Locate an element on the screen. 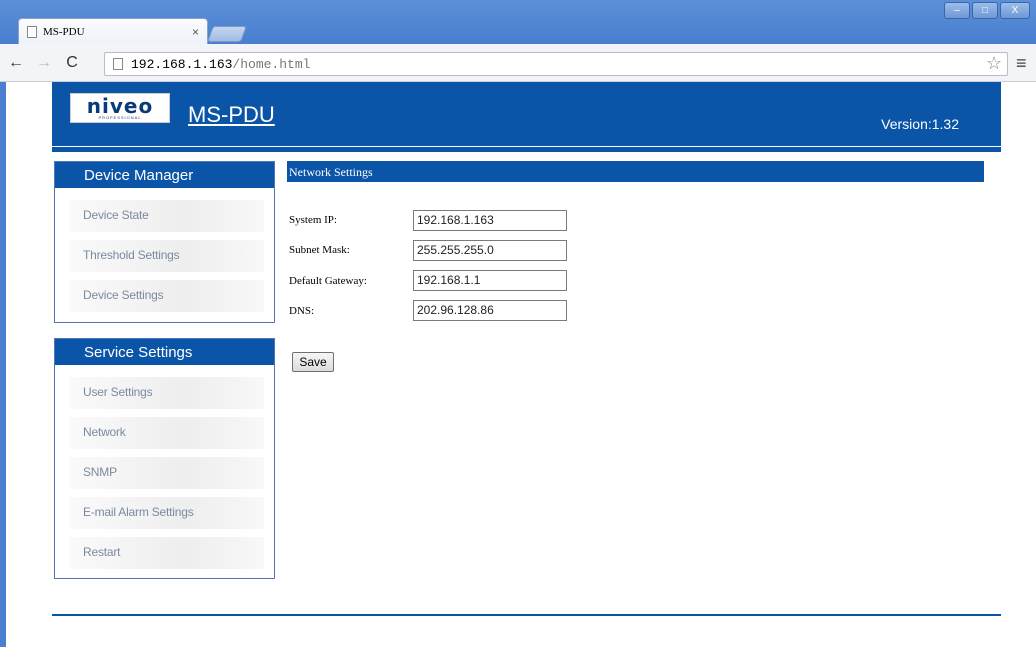 The image size is (1036, 647). subnet-mask-label: Subnet Mask: is located at coordinates (319, 250).